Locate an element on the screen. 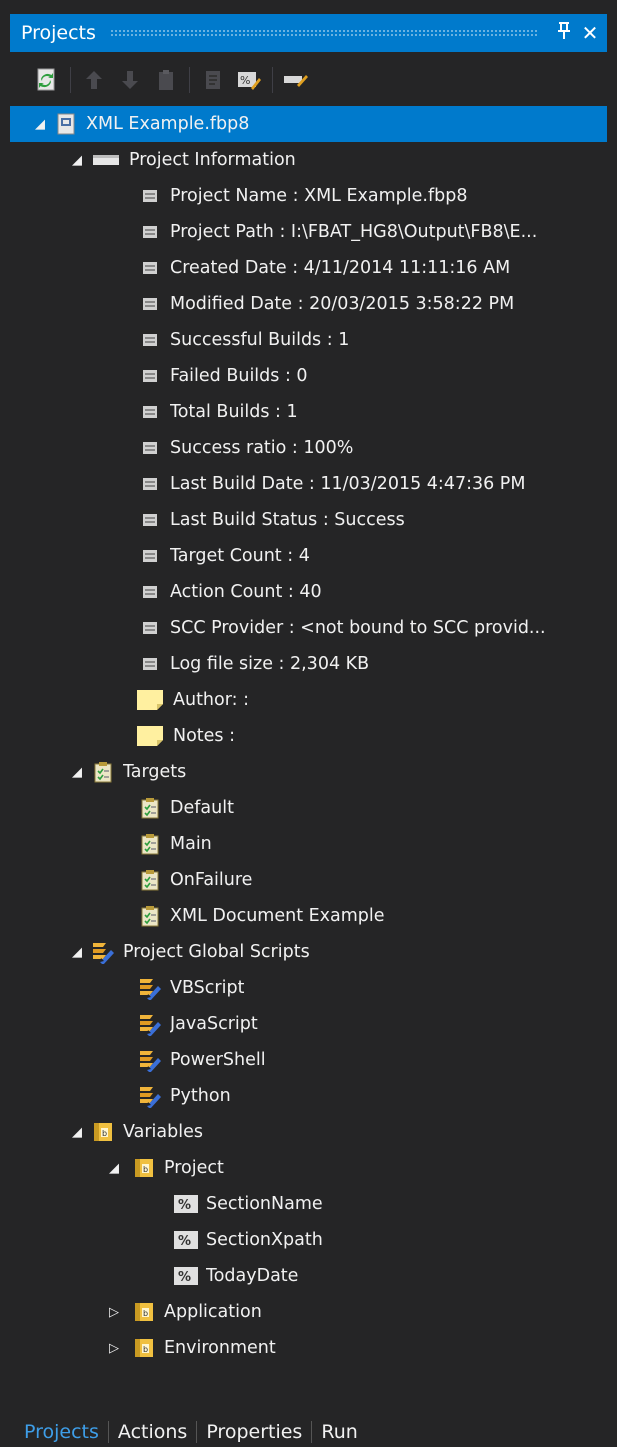  tree-item-info: Log file size : 2,304 KB is located at coordinates (308, 664).